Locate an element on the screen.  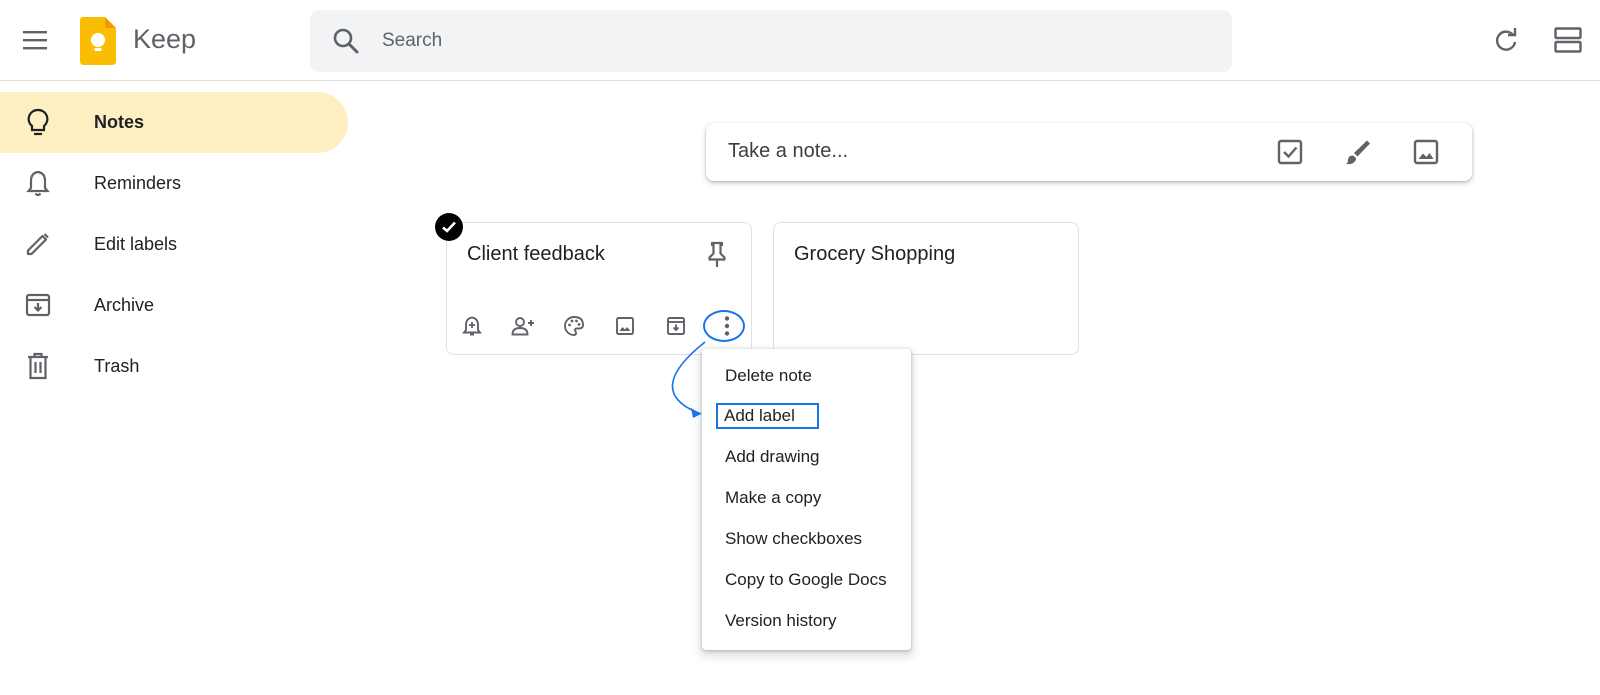
menu-item-label: Add label is located at coordinates (767, 416).